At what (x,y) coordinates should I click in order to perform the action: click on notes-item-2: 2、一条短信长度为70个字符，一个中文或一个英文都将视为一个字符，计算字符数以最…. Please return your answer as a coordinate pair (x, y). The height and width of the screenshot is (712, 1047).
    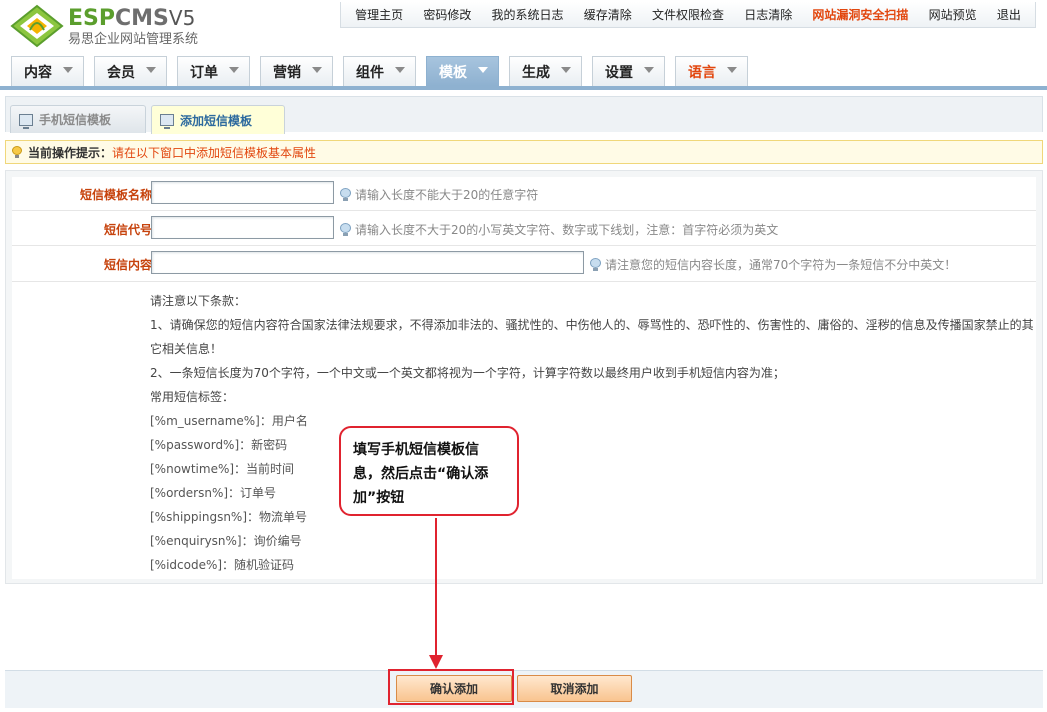
    Looking at the image, I should click on (467, 373).